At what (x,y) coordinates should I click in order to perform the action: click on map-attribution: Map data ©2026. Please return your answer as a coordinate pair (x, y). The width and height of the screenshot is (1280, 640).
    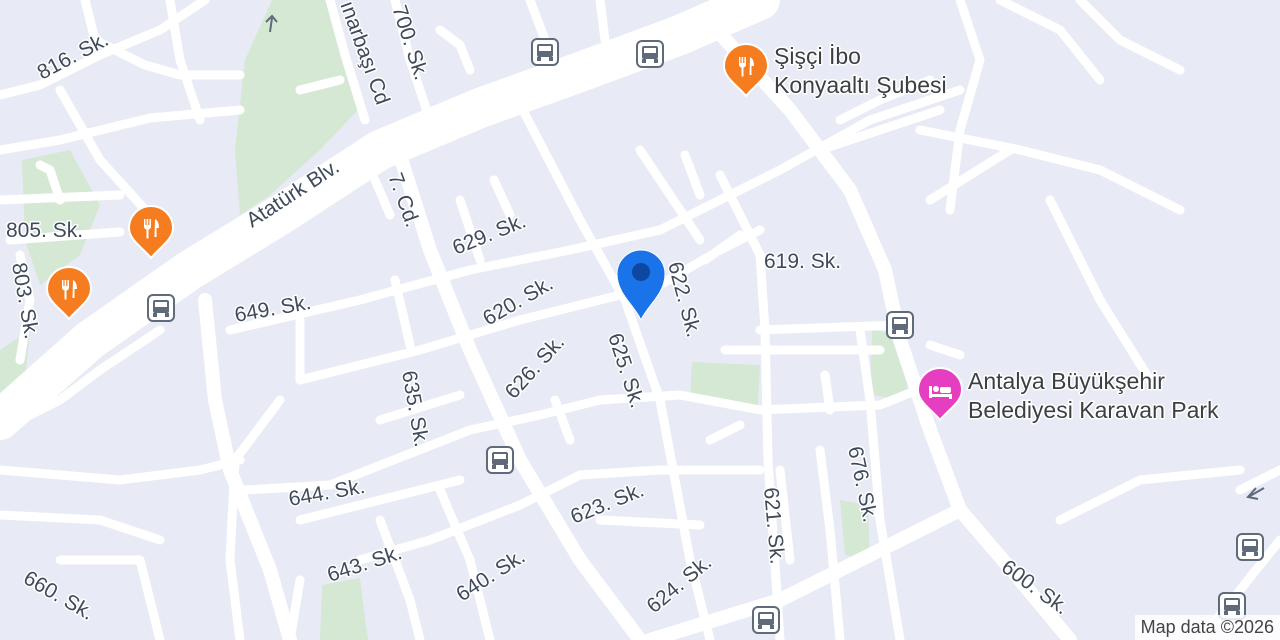
    Looking at the image, I should click on (1207, 627).